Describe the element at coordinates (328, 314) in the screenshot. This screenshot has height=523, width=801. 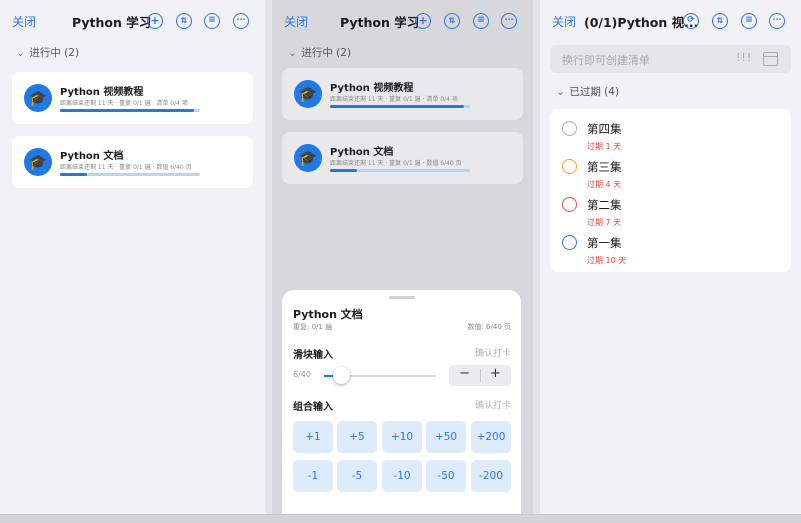
I see `sheet-title: Python 文档` at that location.